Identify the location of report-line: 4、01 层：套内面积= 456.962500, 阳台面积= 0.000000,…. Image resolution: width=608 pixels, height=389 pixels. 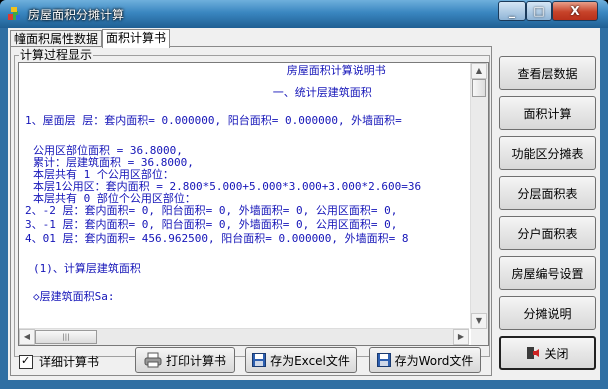
(217, 238).